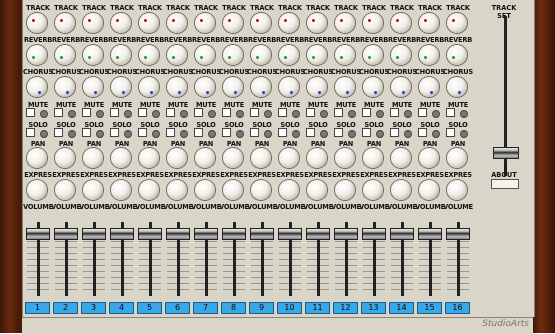 This screenshot has width=555, height=334. I want to click on channel-number-button: 3, so click(93, 308).